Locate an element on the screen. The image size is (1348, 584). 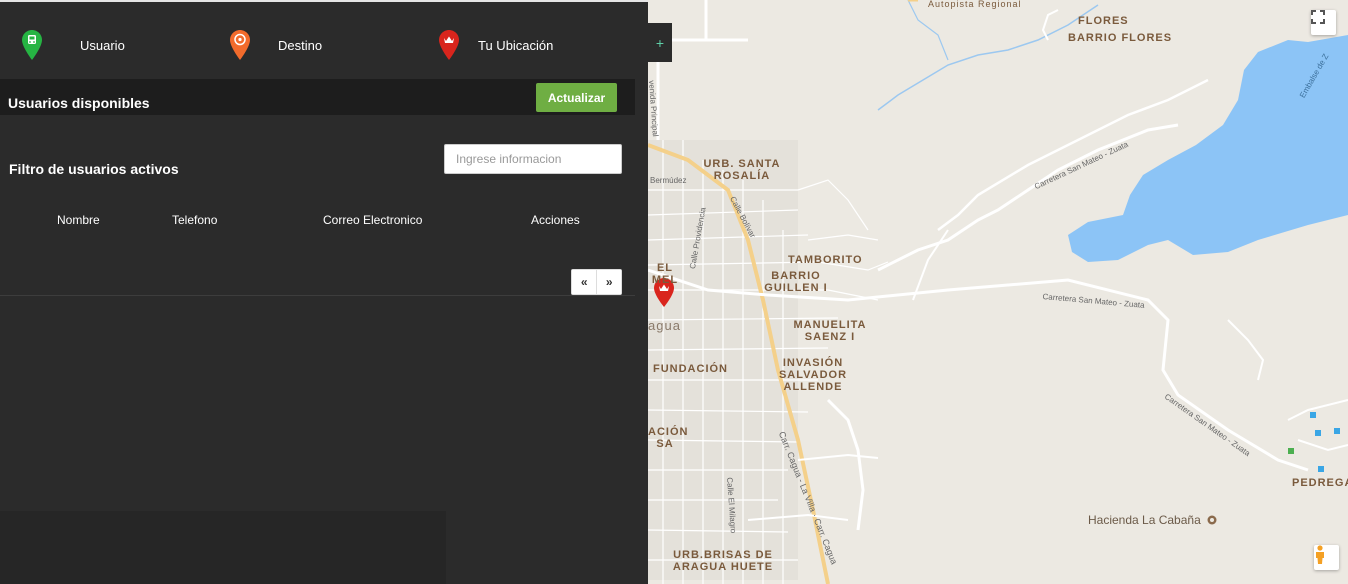
legend-ubicacion: Tu Ubicación is located at coordinates (496, 45).